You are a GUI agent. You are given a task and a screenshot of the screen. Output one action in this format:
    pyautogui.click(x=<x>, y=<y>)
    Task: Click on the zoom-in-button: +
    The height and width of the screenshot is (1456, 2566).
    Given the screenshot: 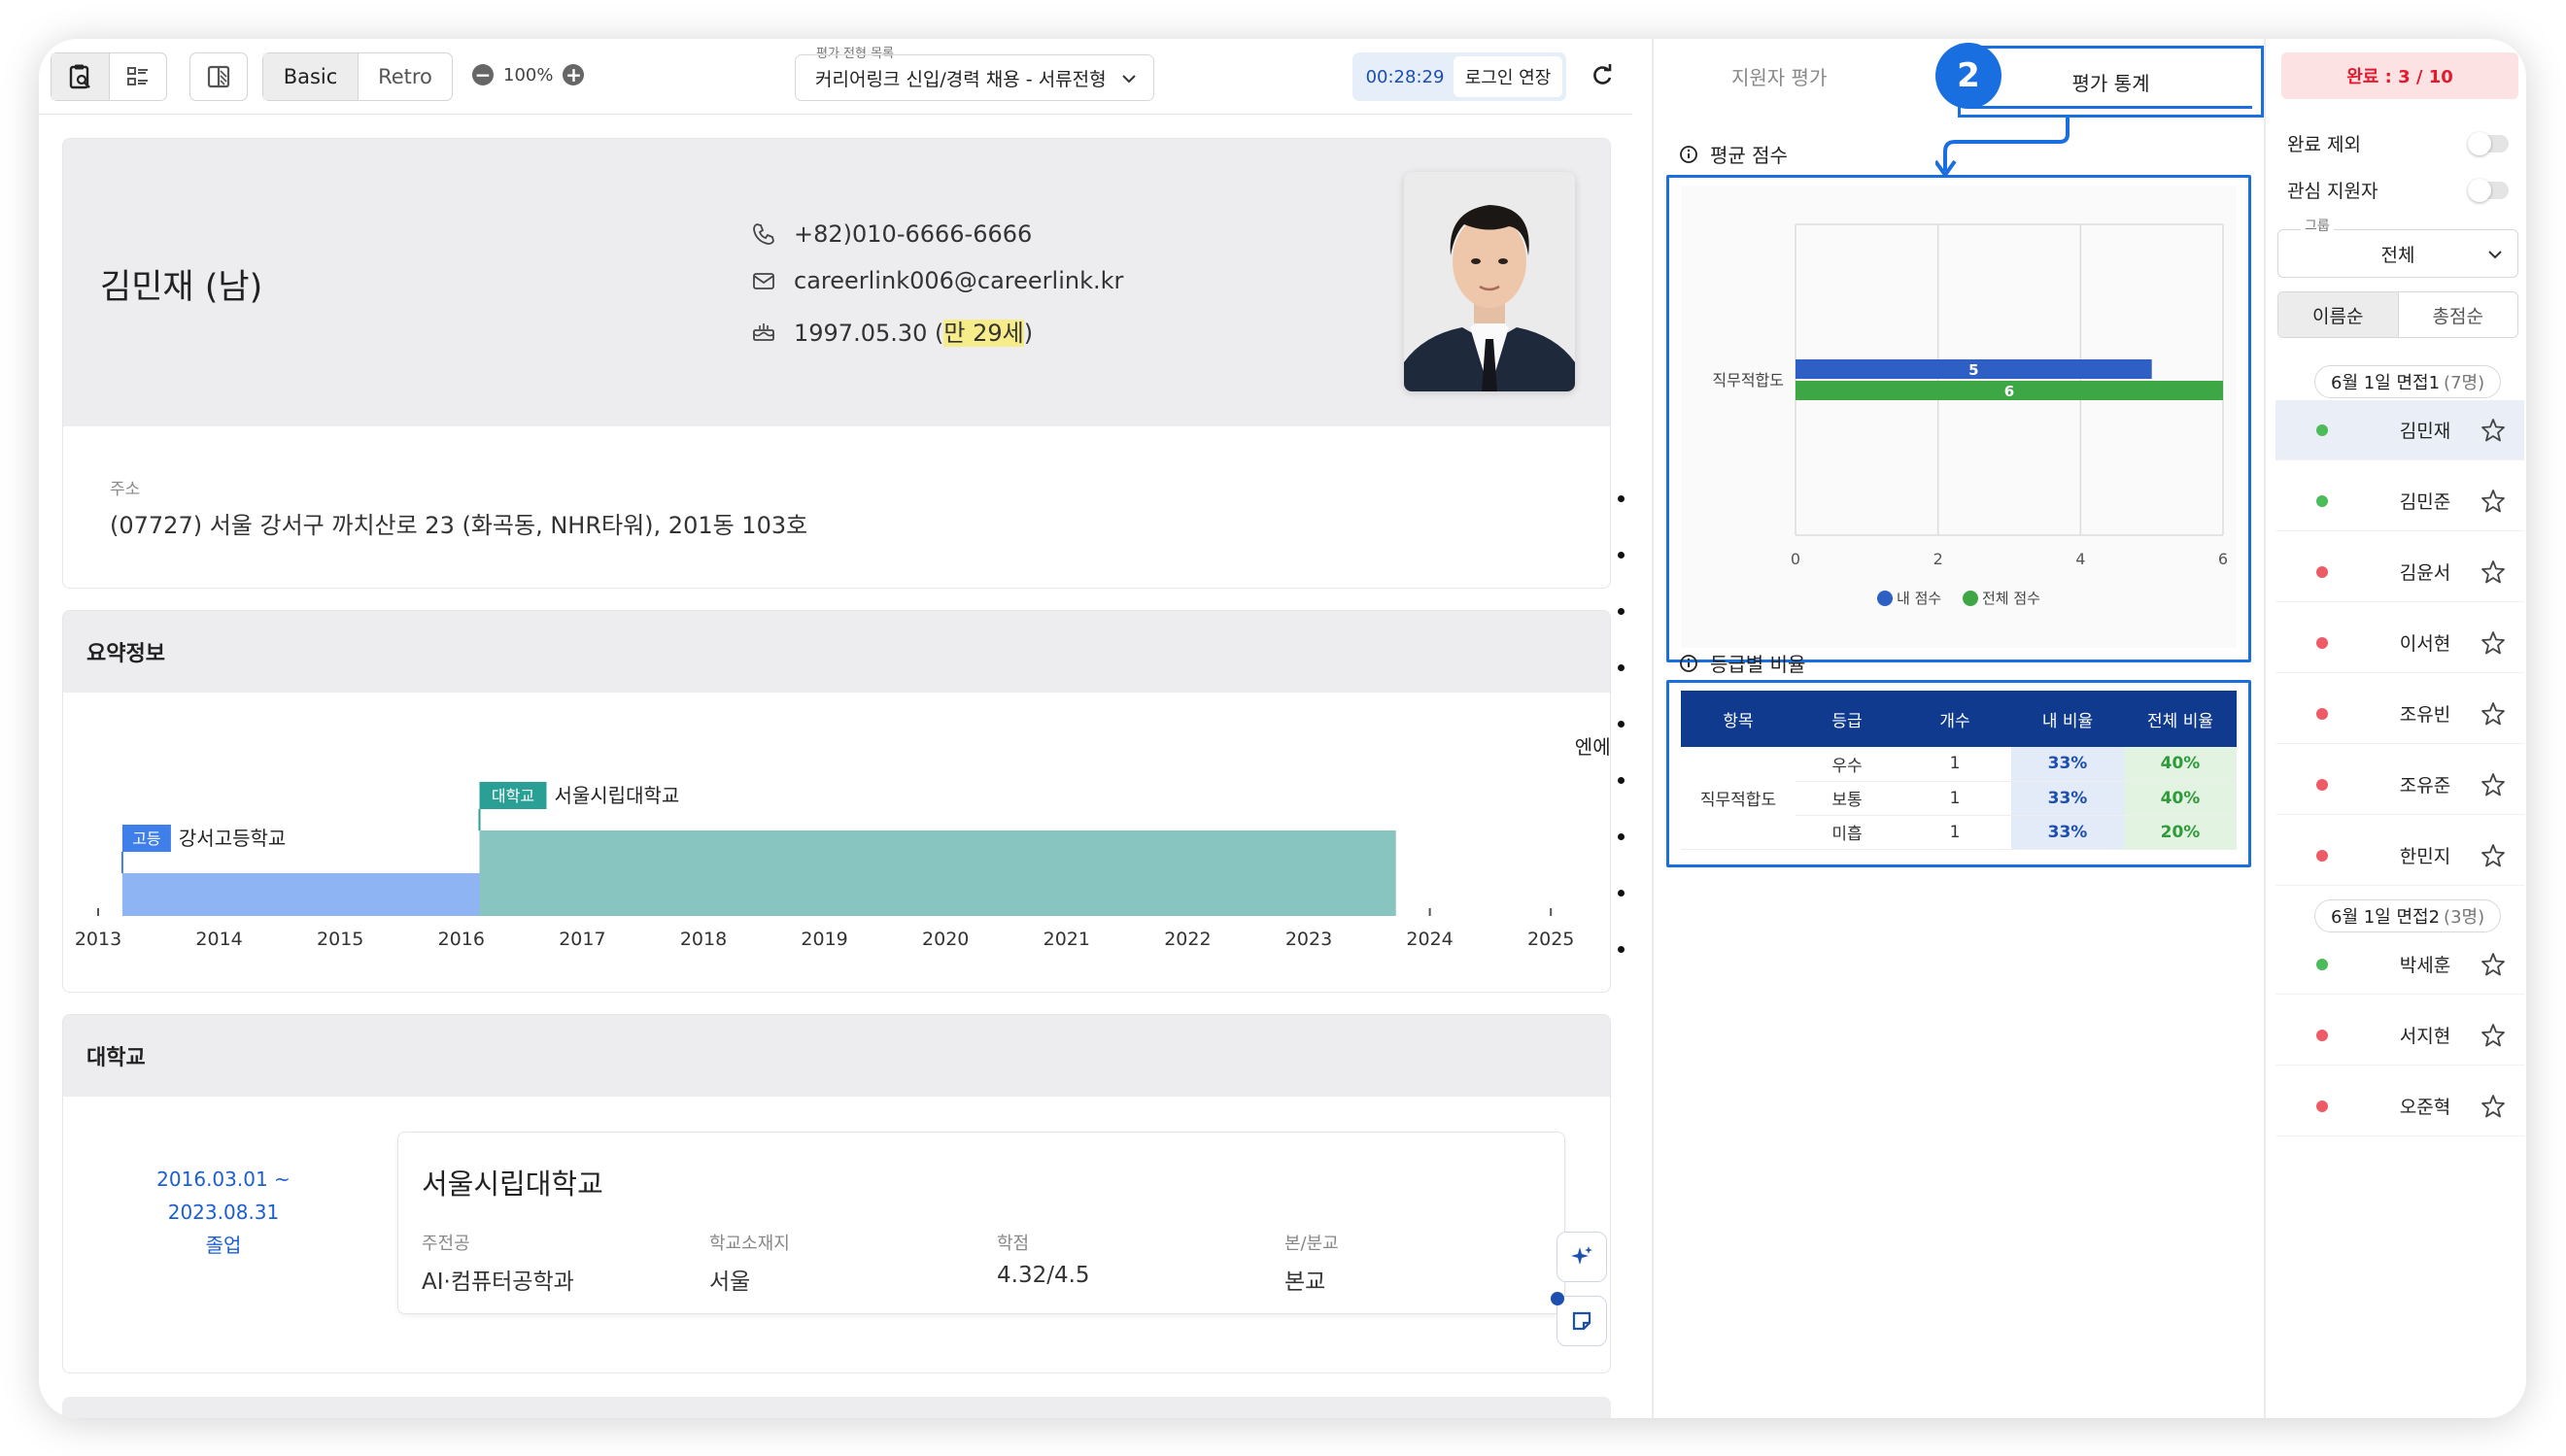 What is the action you would take?
    pyautogui.click(x=574, y=74)
    